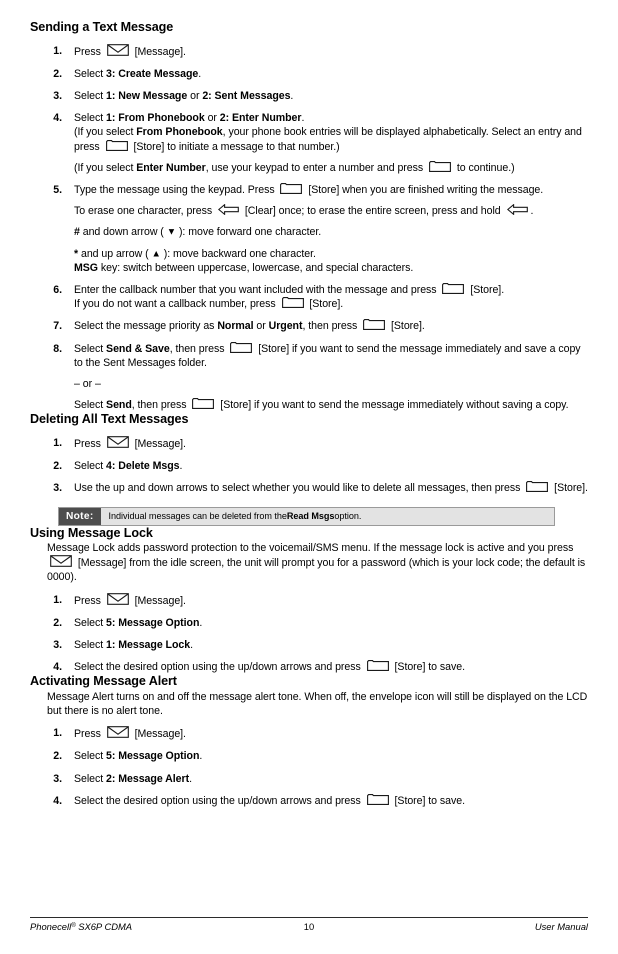 Image resolution: width=618 pixels, height=954 pixels. Describe the element at coordinates (76, 253) in the screenshot. I see `emphasis-term: *` at that location.